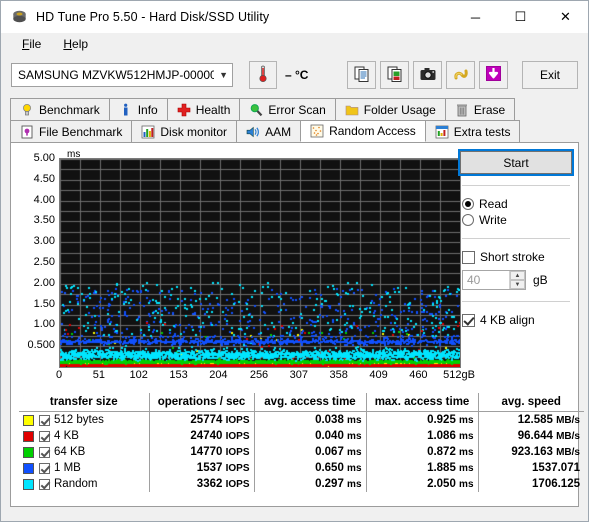 The image size is (589, 522). What do you see at coordinates (310, 402) in the screenshot?
I see `header-avg-access-time: avg. access time` at bounding box center [310, 402].